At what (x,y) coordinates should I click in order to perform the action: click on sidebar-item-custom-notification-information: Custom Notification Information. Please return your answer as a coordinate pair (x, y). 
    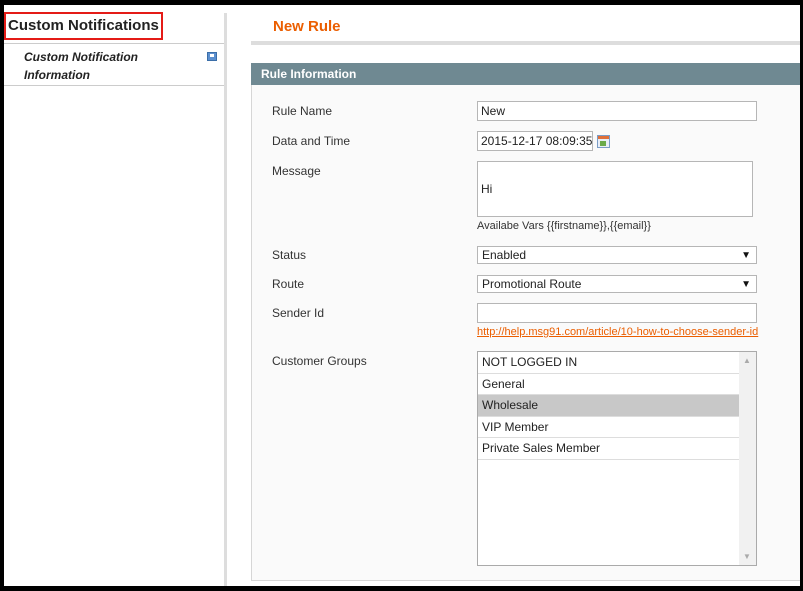
    Looking at the image, I should click on (89, 66).